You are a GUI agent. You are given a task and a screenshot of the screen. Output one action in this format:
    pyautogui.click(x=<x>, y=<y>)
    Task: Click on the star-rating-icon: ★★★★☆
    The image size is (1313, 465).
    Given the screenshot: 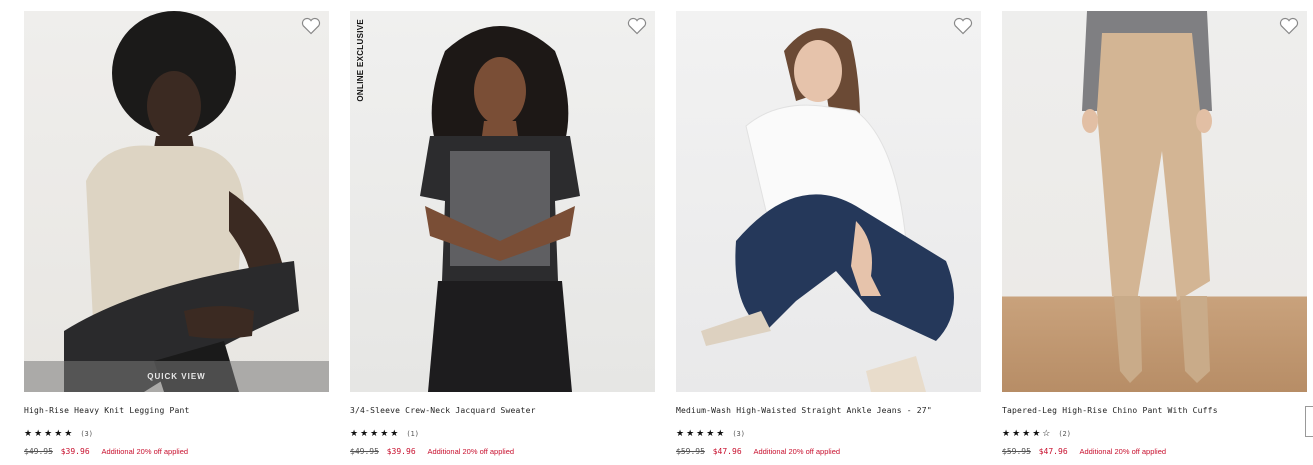 What is the action you would take?
    pyautogui.click(x=1027, y=433)
    